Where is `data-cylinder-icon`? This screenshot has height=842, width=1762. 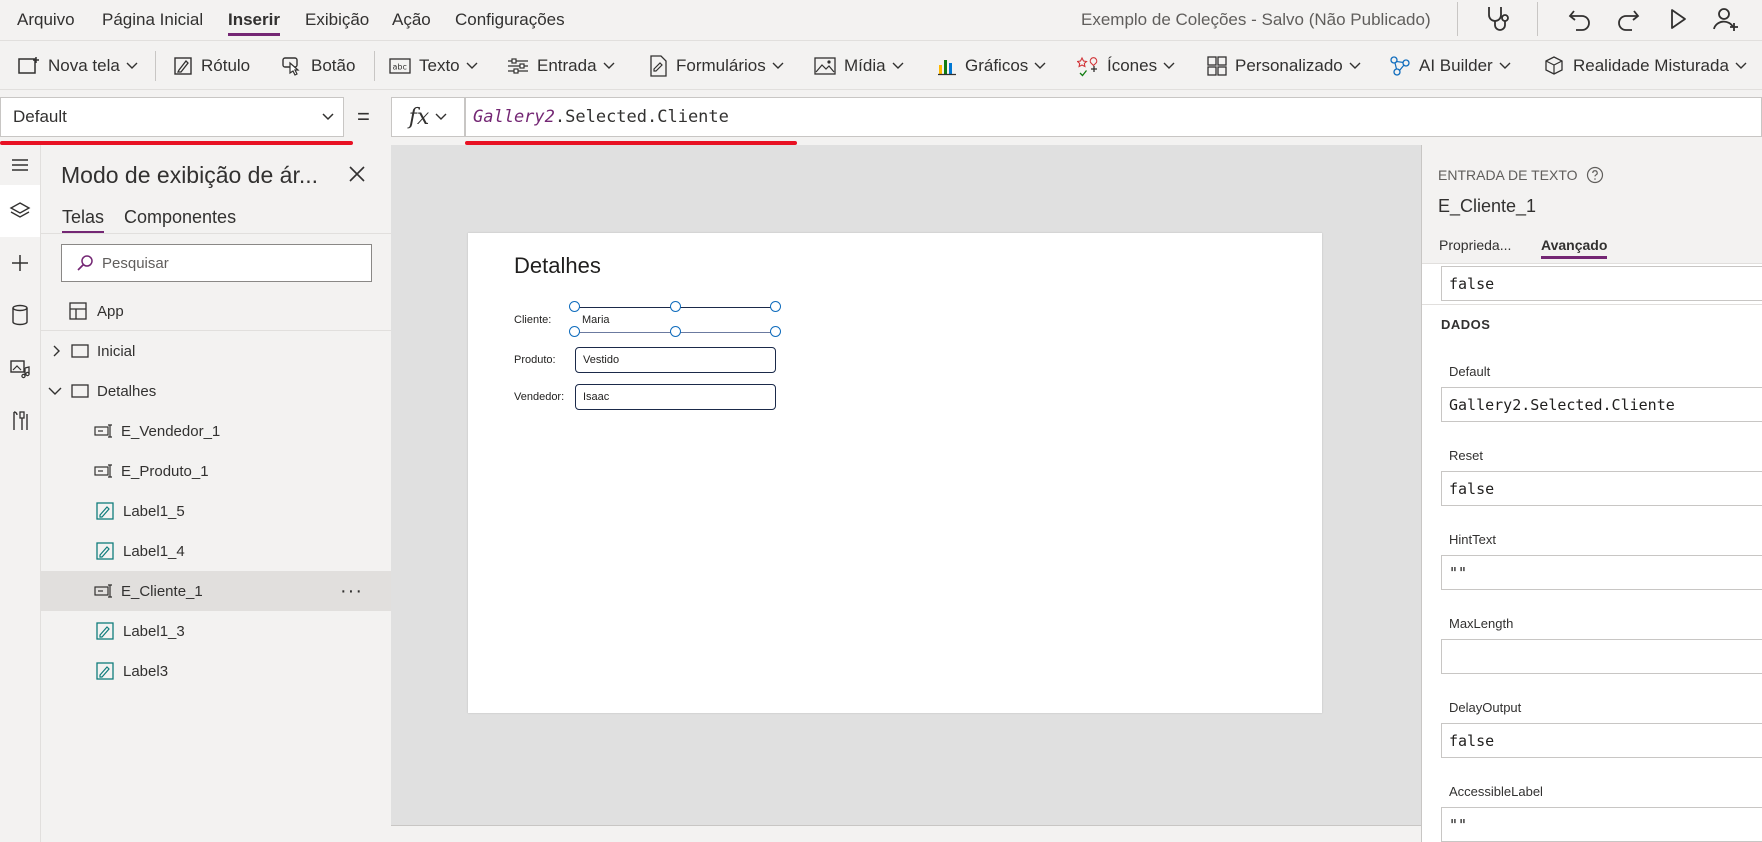 data-cylinder-icon is located at coordinates (20, 315).